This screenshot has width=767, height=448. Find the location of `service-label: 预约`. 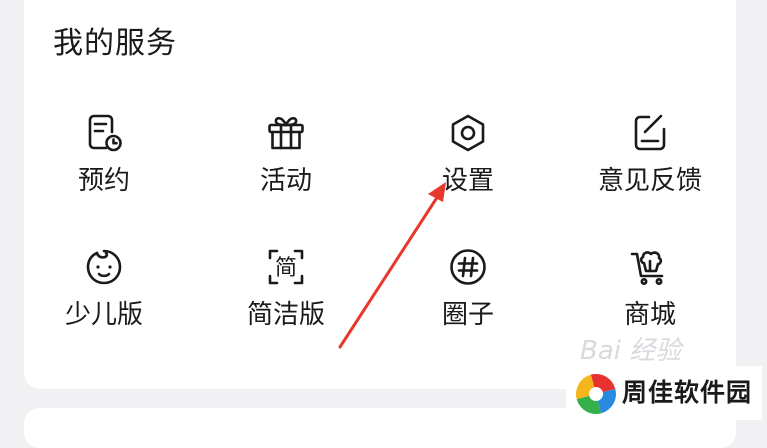

service-label: 预约 is located at coordinates (103, 181).